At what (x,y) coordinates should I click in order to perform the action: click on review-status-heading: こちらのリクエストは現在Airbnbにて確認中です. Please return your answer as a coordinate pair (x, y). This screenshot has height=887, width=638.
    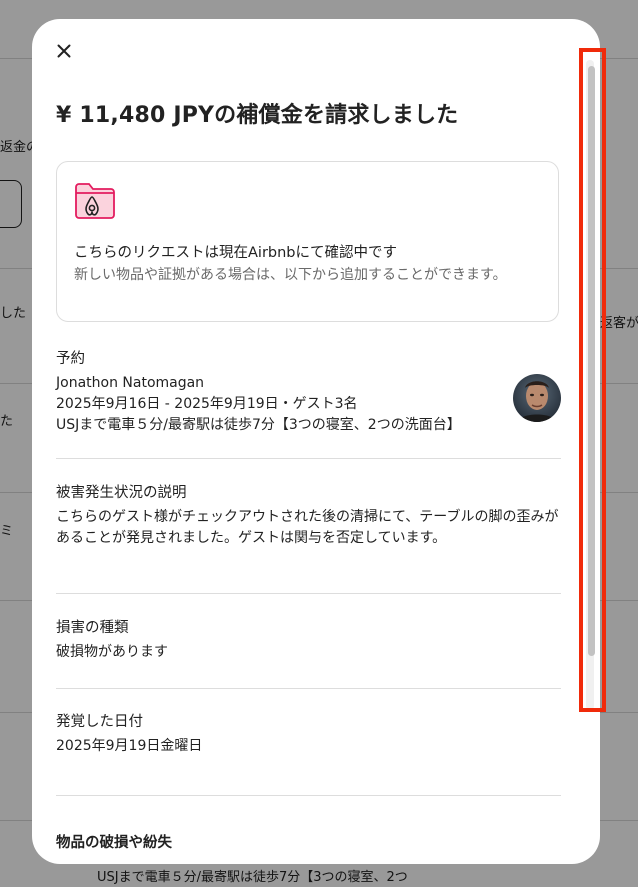
    Looking at the image, I should click on (236, 253).